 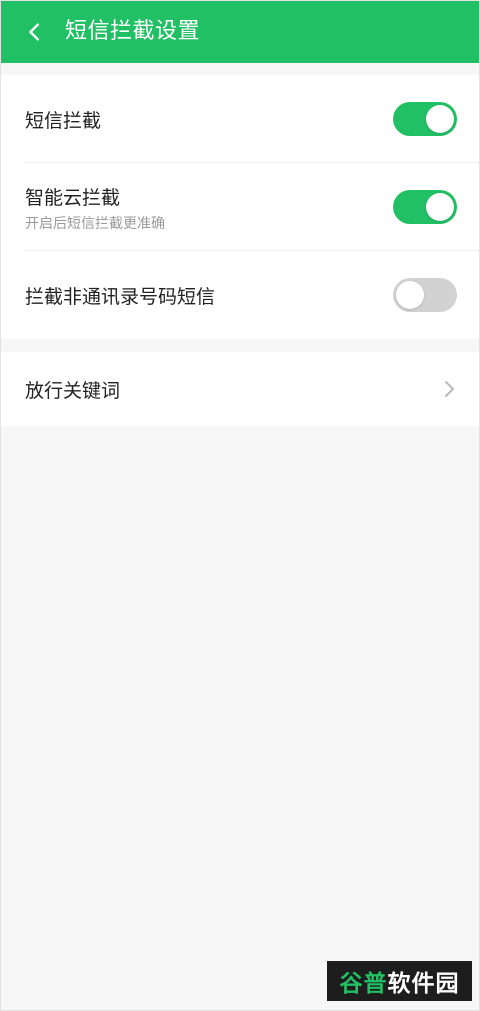 I want to click on smart-cloud-block-toggle, so click(x=425, y=207).